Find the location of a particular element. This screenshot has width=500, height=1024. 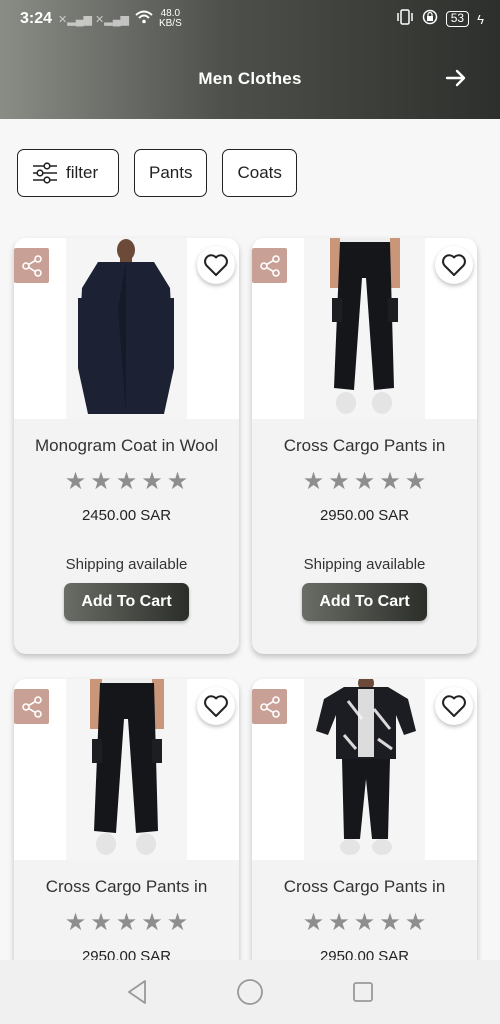

filter-chips: filter Pants Coats is located at coordinates (157, 173).